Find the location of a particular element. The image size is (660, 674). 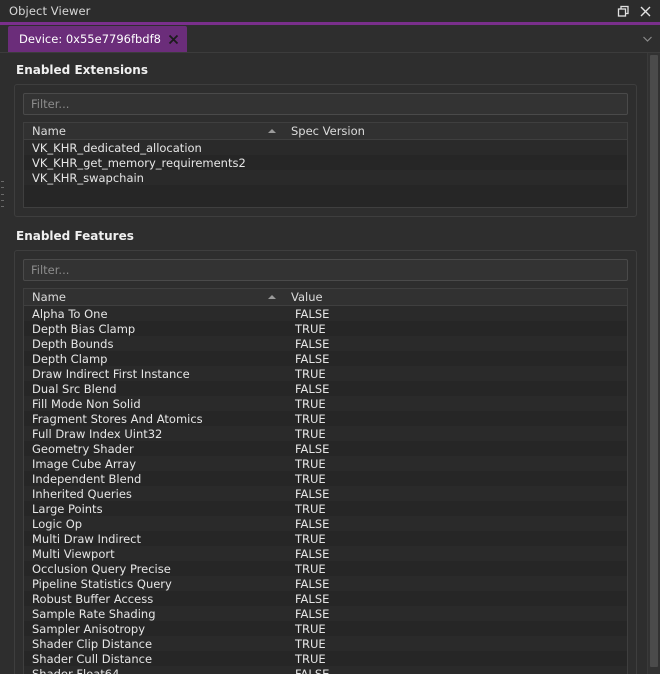

restore-icon is located at coordinates (623, 11).